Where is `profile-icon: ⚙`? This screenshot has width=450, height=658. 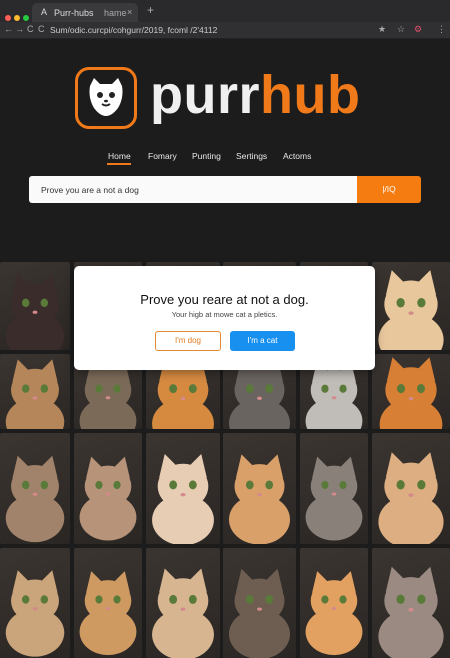 profile-icon: ⚙ is located at coordinates (418, 29).